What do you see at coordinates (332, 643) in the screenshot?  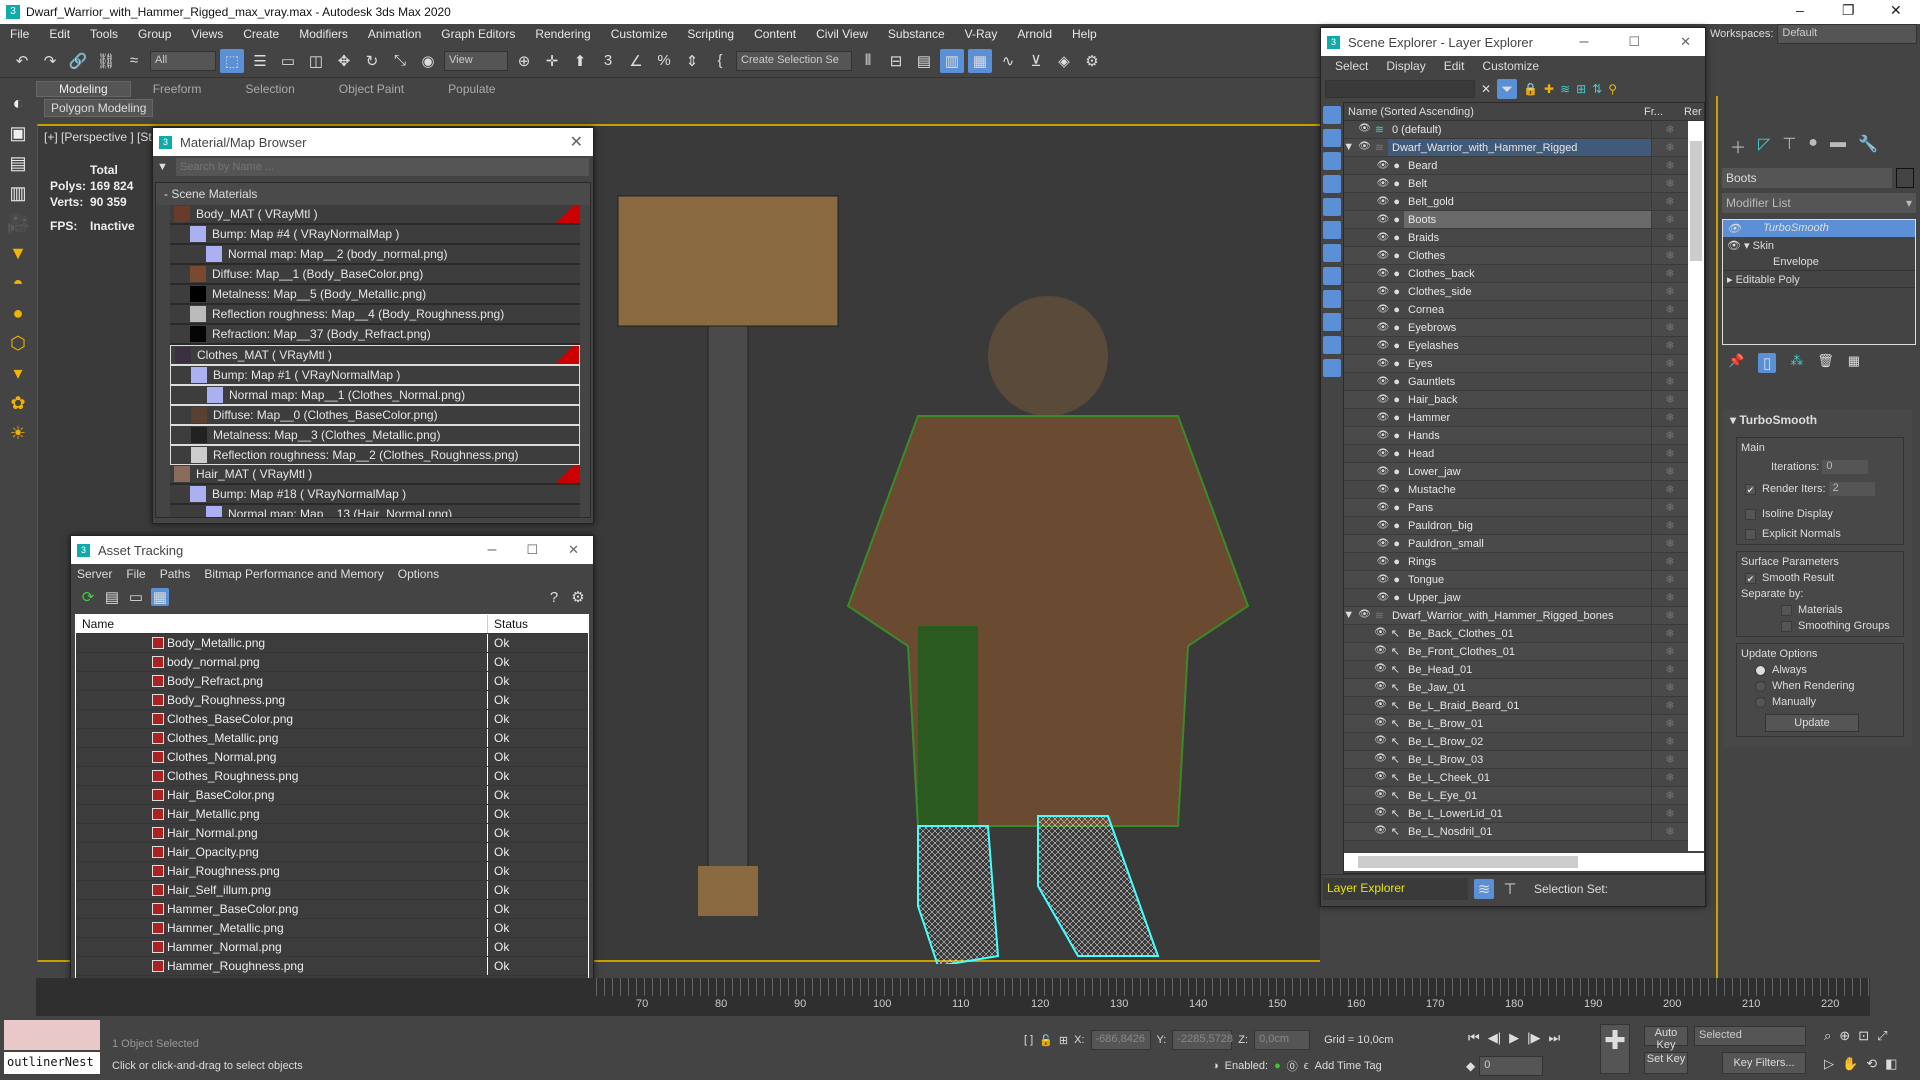 I see `asset-row: Body_Metallic.png Ok` at bounding box center [332, 643].